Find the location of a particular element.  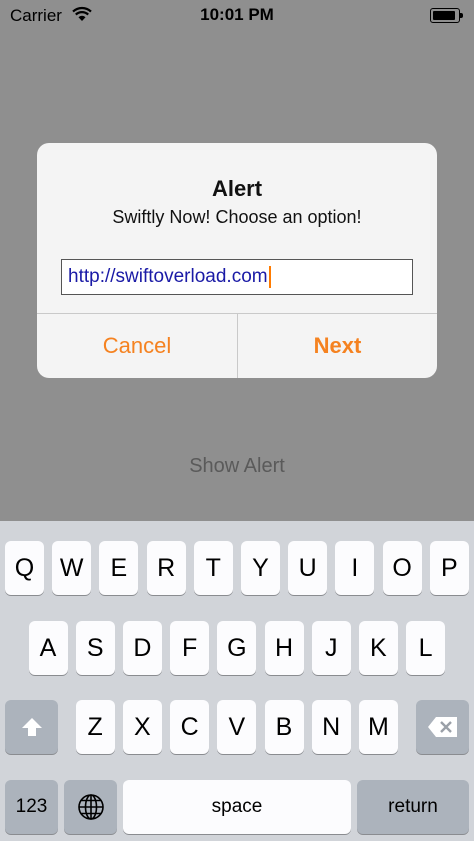

status-bar: Carrier 10:01 PM is located at coordinates (237, 16).